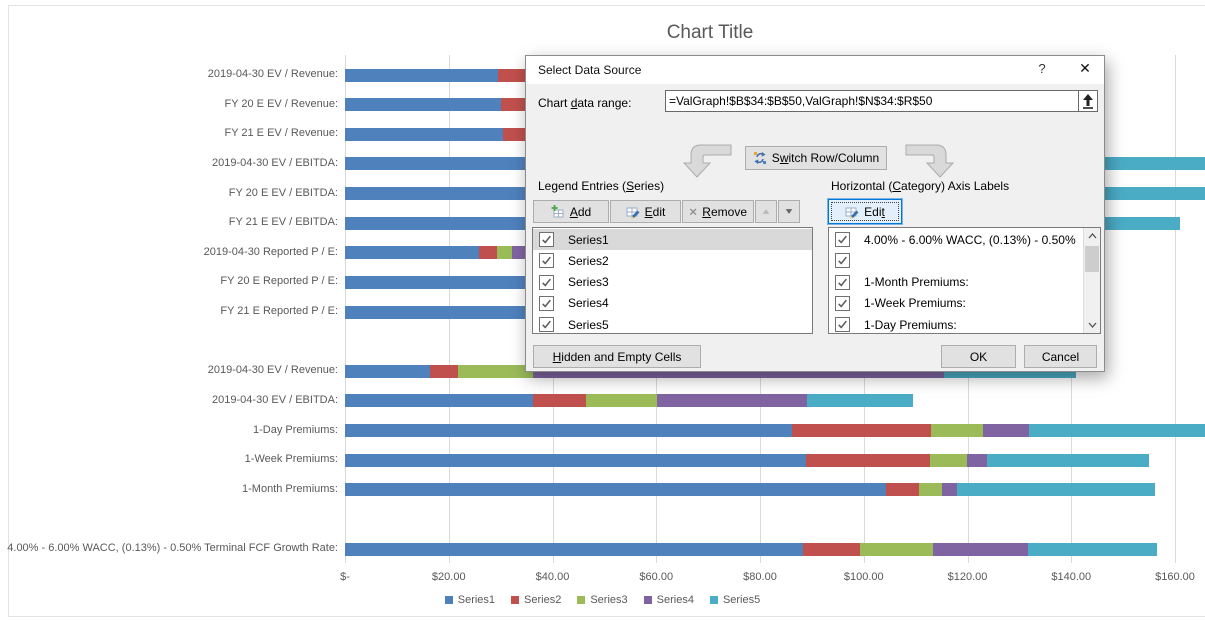 This screenshot has height=620, width=1205. I want to click on axis-label-row: 1-Week Premiums:, so click(964, 303).